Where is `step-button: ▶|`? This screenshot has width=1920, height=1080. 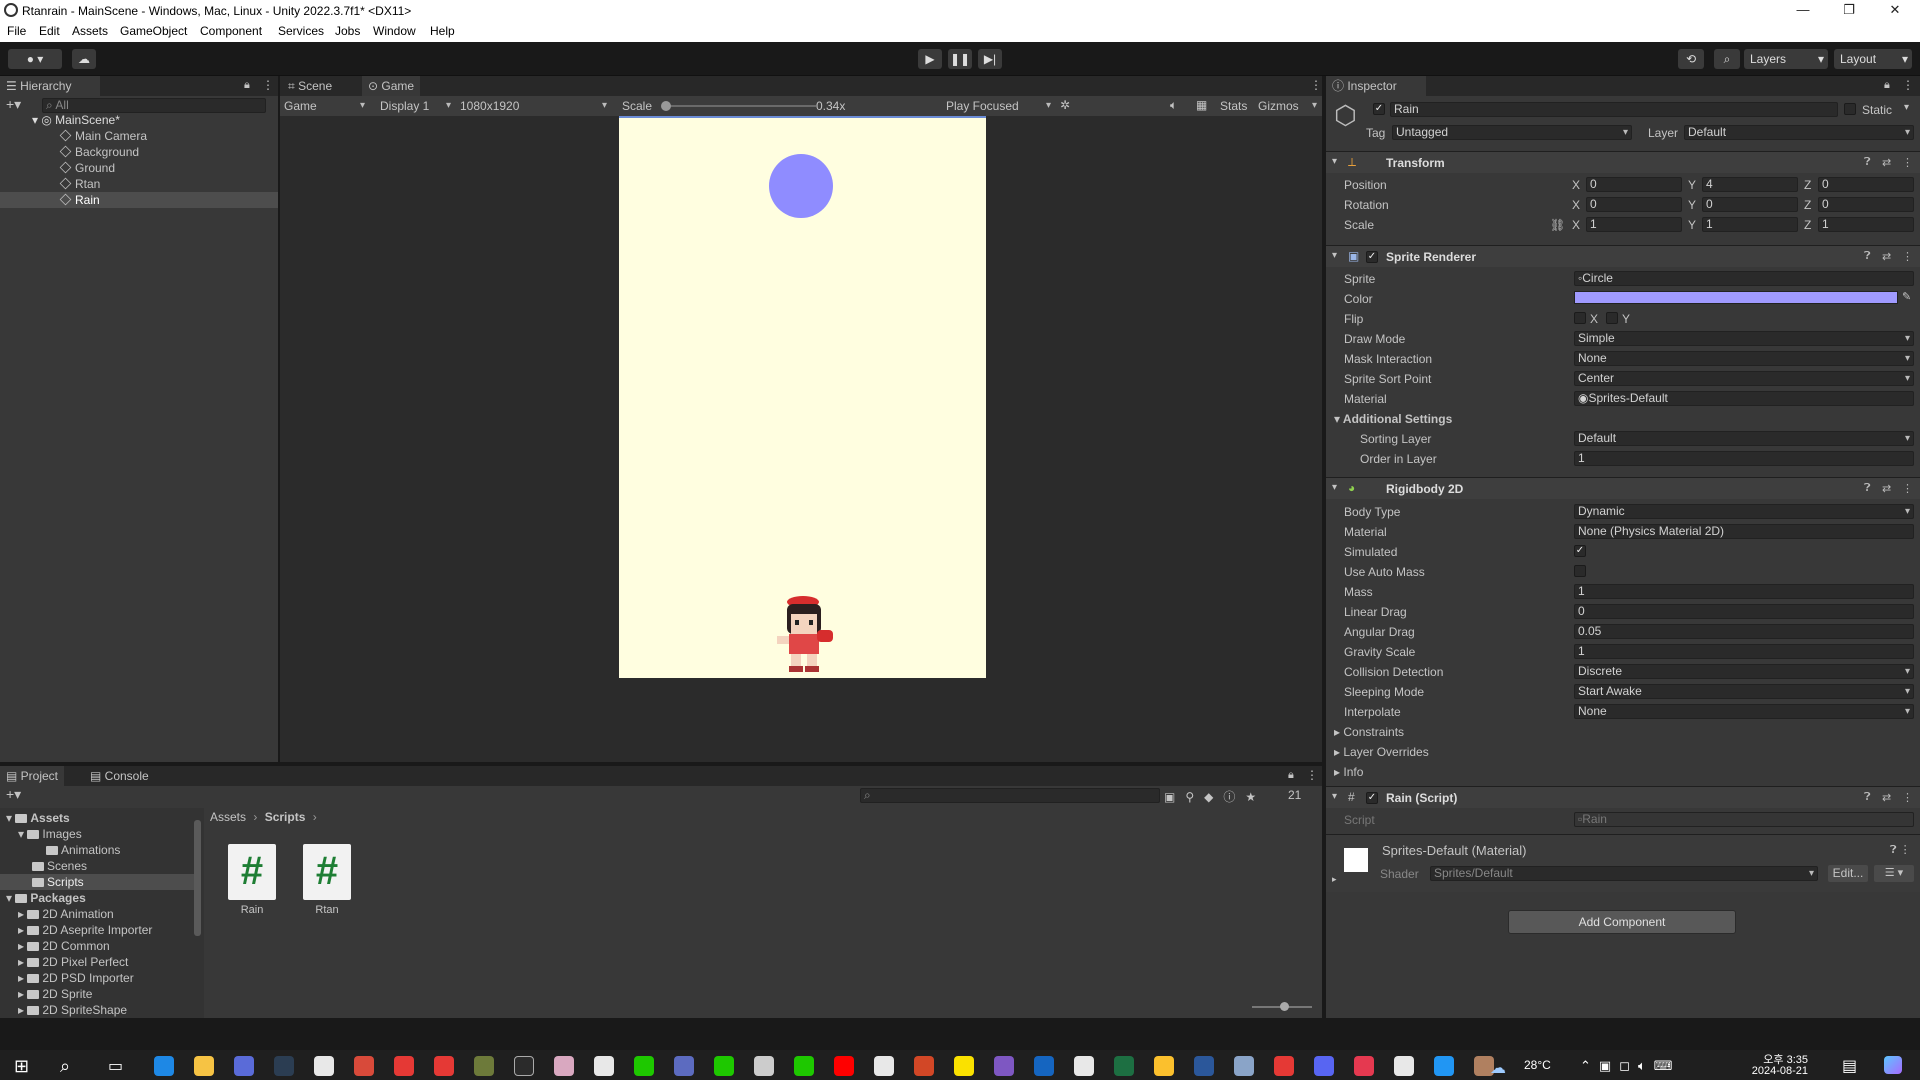
step-button: ▶| is located at coordinates (990, 59).